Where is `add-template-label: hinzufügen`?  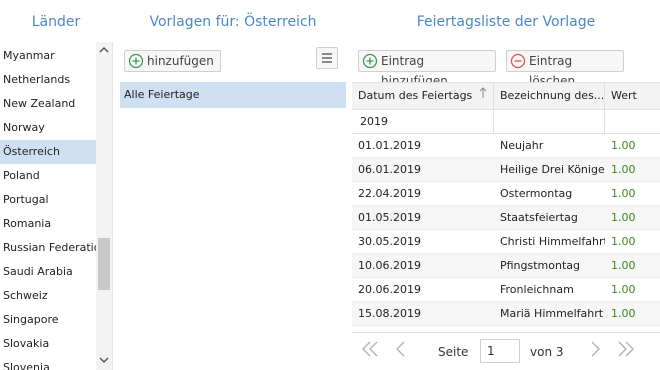
add-template-label: hinzufügen is located at coordinates (180, 61).